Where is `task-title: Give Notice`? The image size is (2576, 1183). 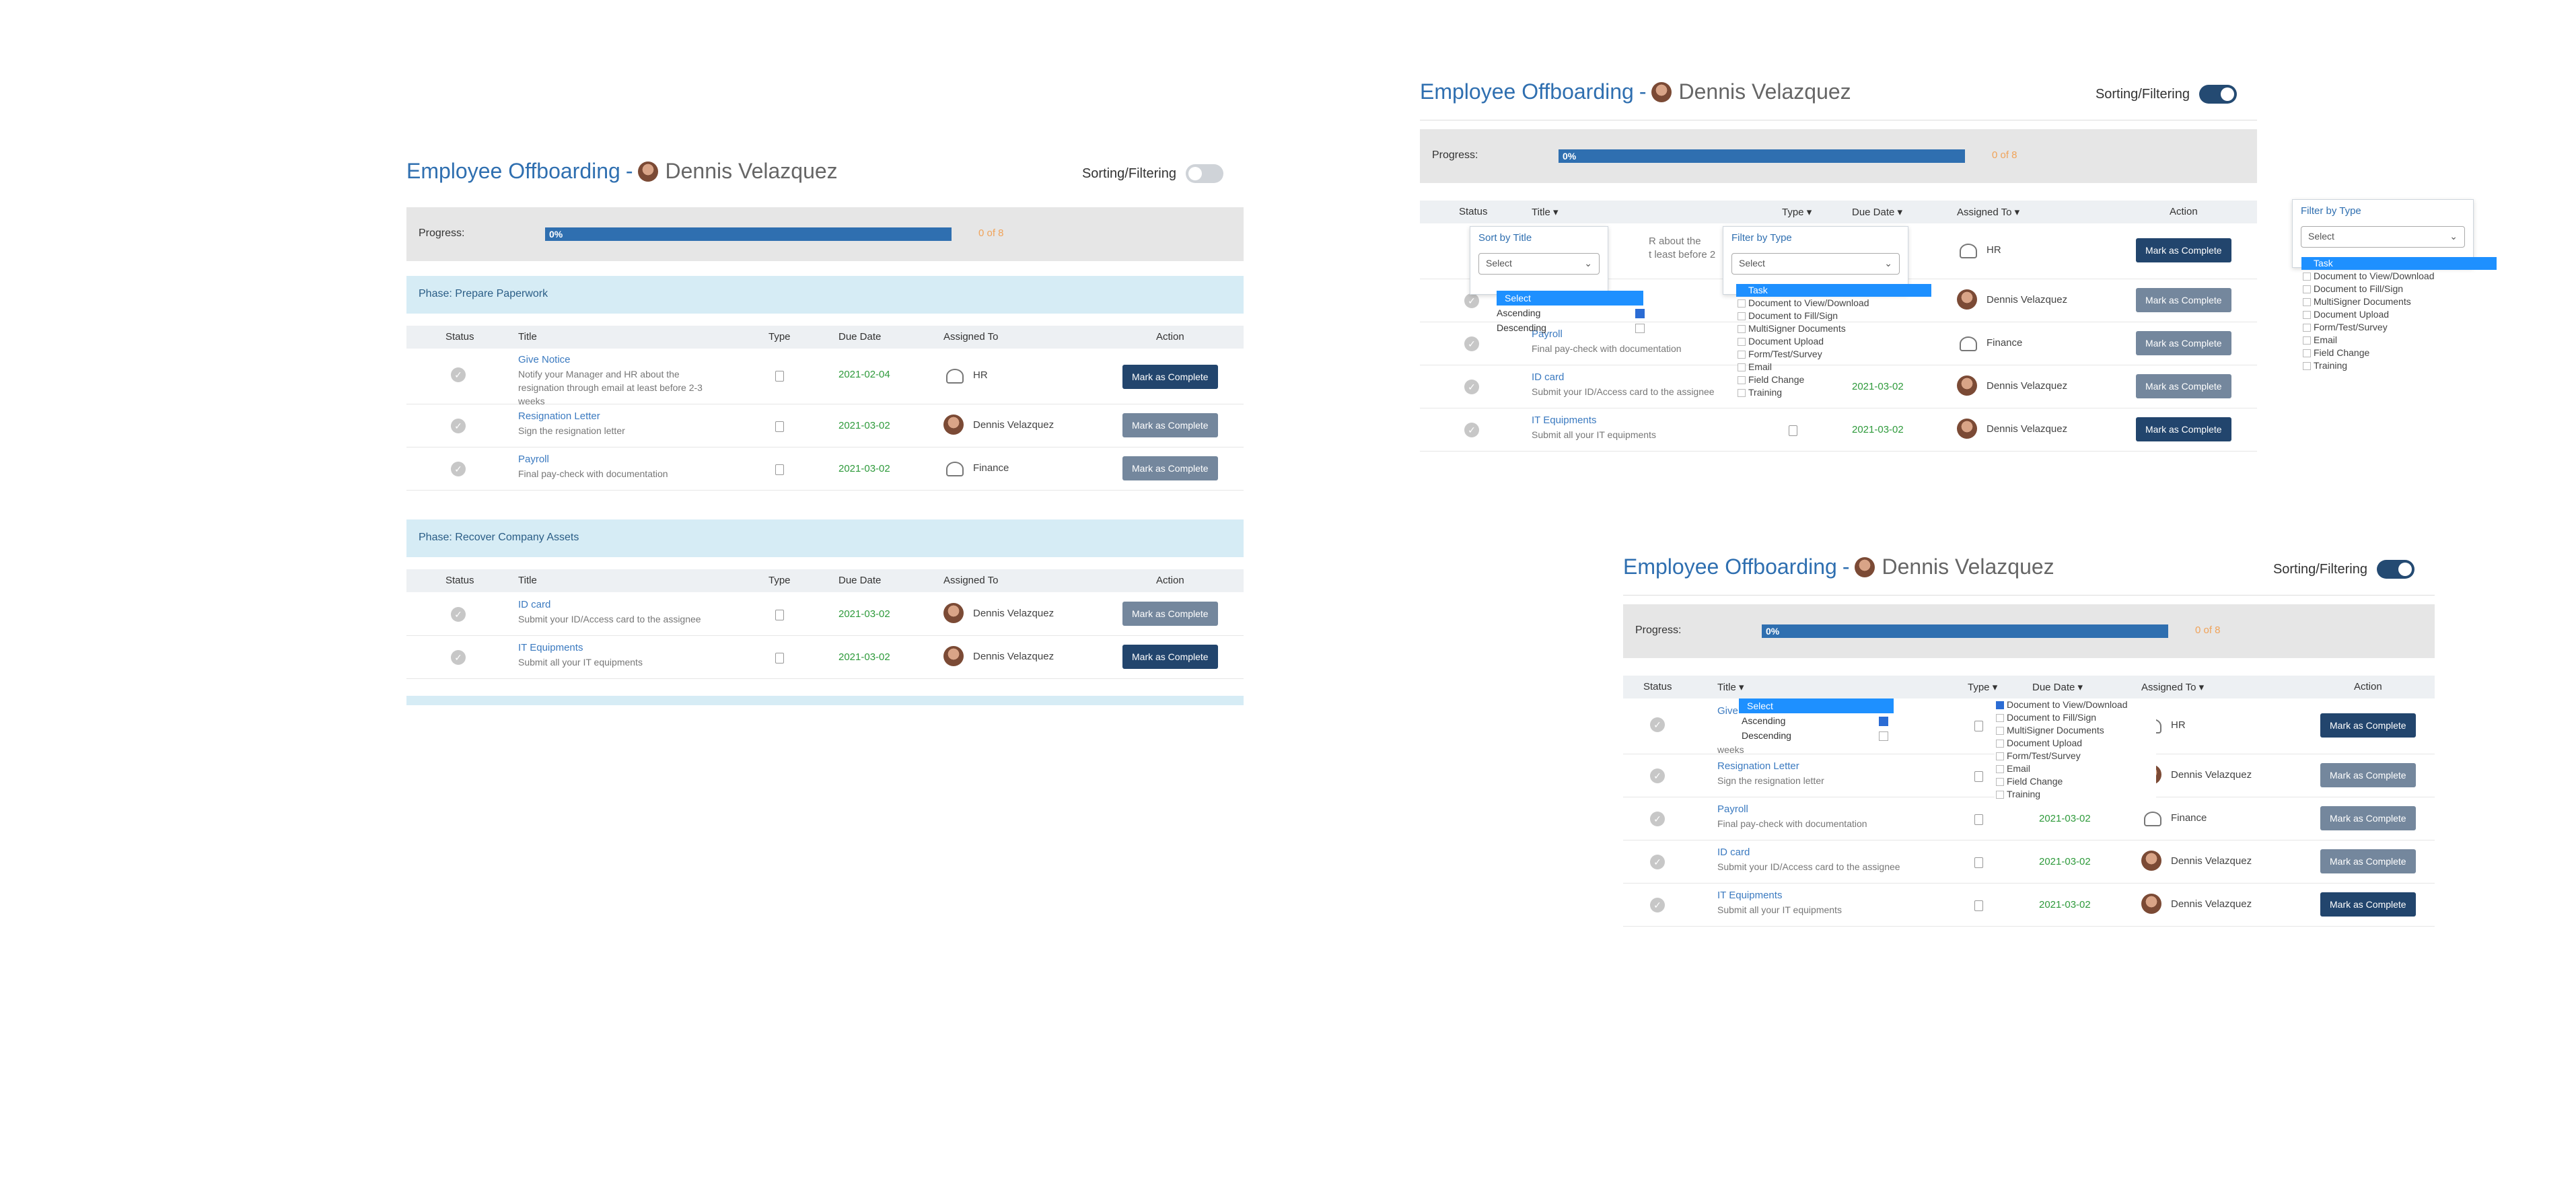
task-title: Give Notice is located at coordinates (544, 359).